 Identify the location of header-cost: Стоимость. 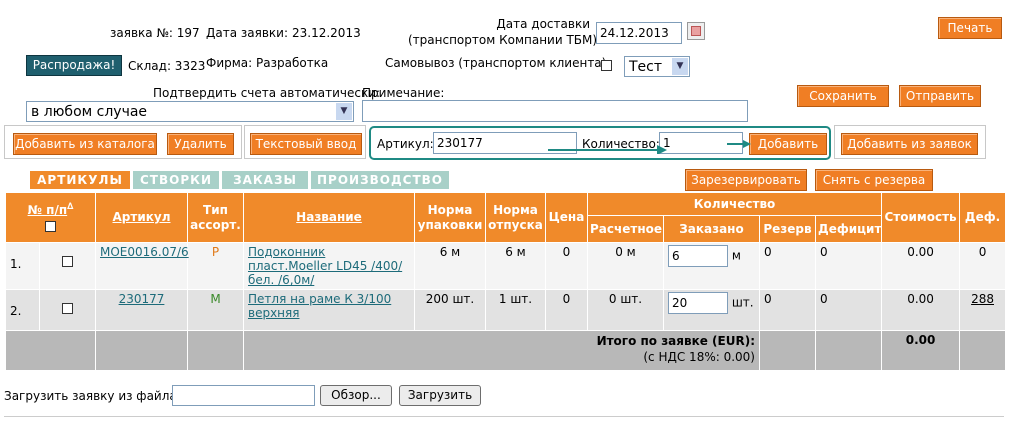
(921, 217).